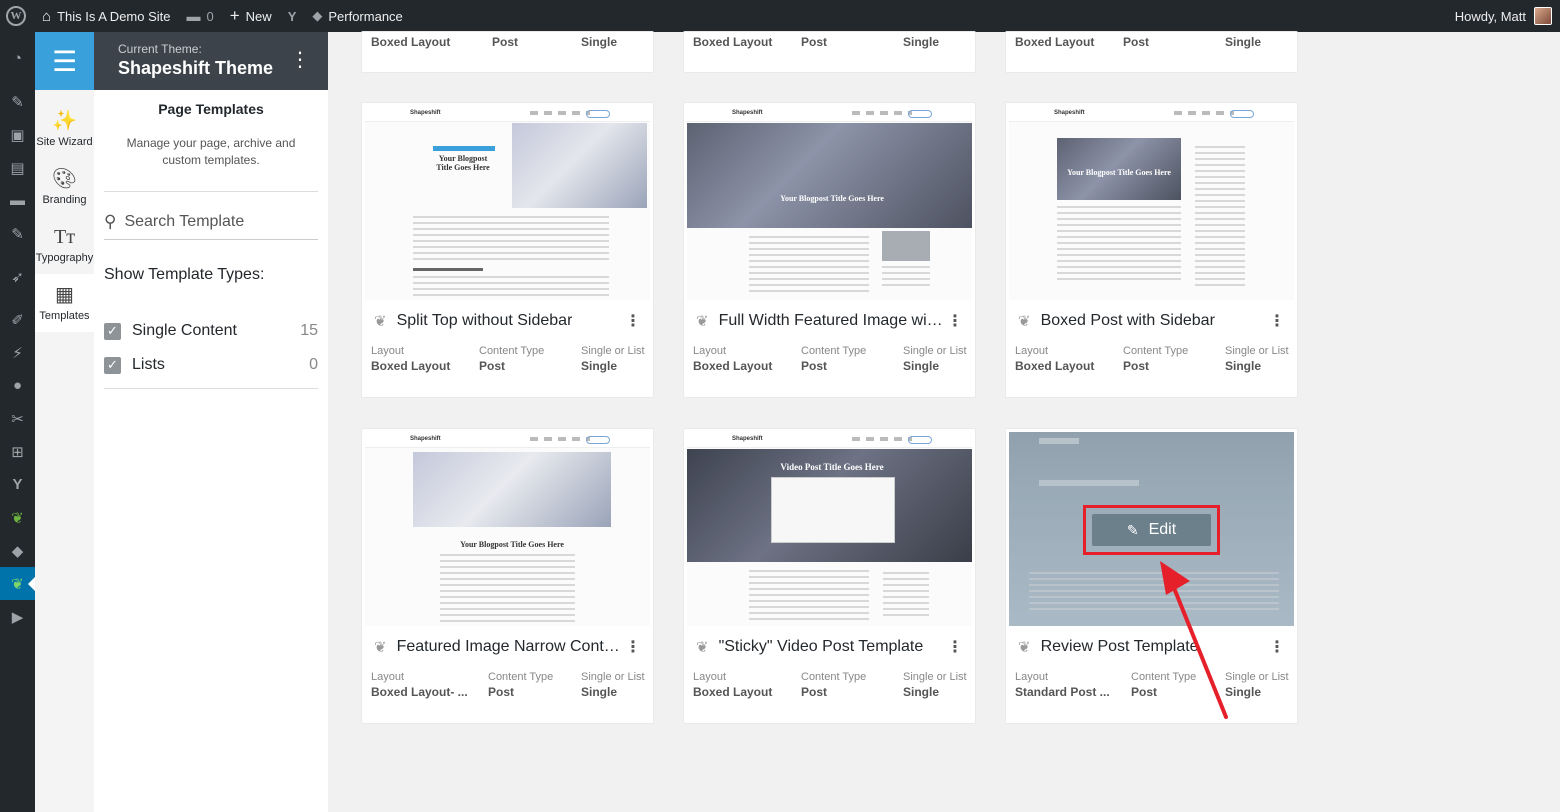 The image size is (1560, 812). What do you see at coordinates (17, 451) in the screenshot?
I see `settings-icon: ⊞` at bounding box center [17, 451].